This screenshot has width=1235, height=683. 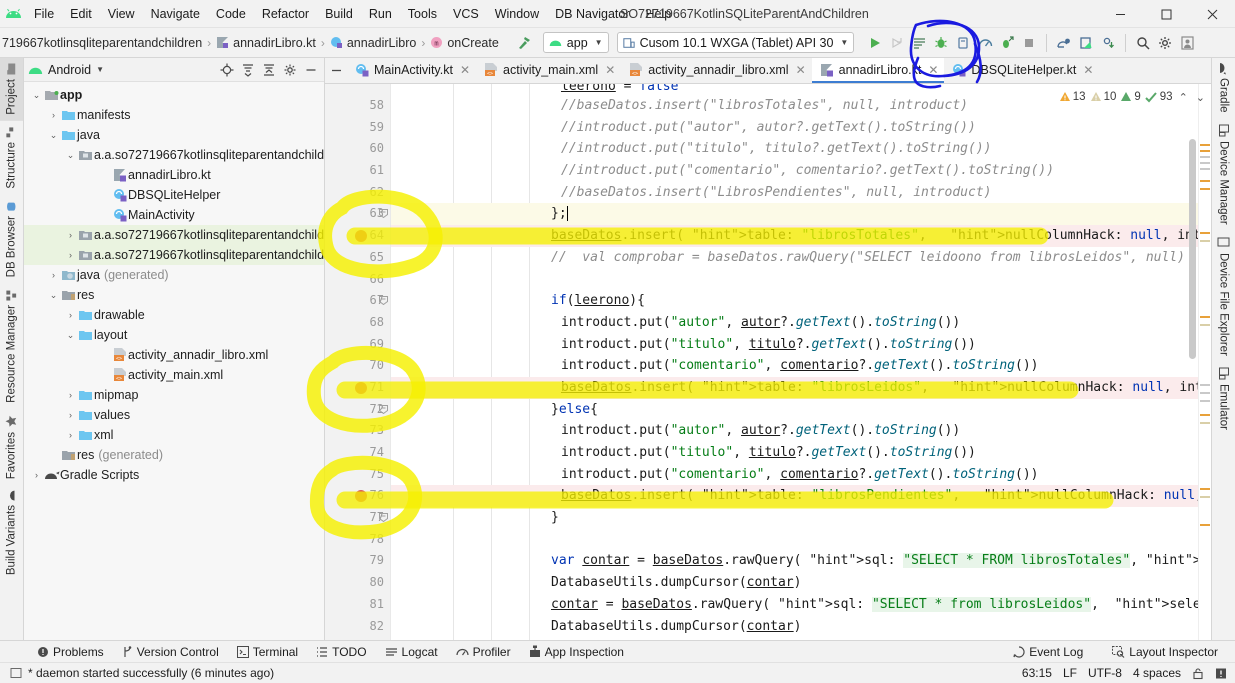 I want to click on tree-node-activity-annadir-libro-xml: <> activity_annadir_libro.xml, so click(x=174, y=355).